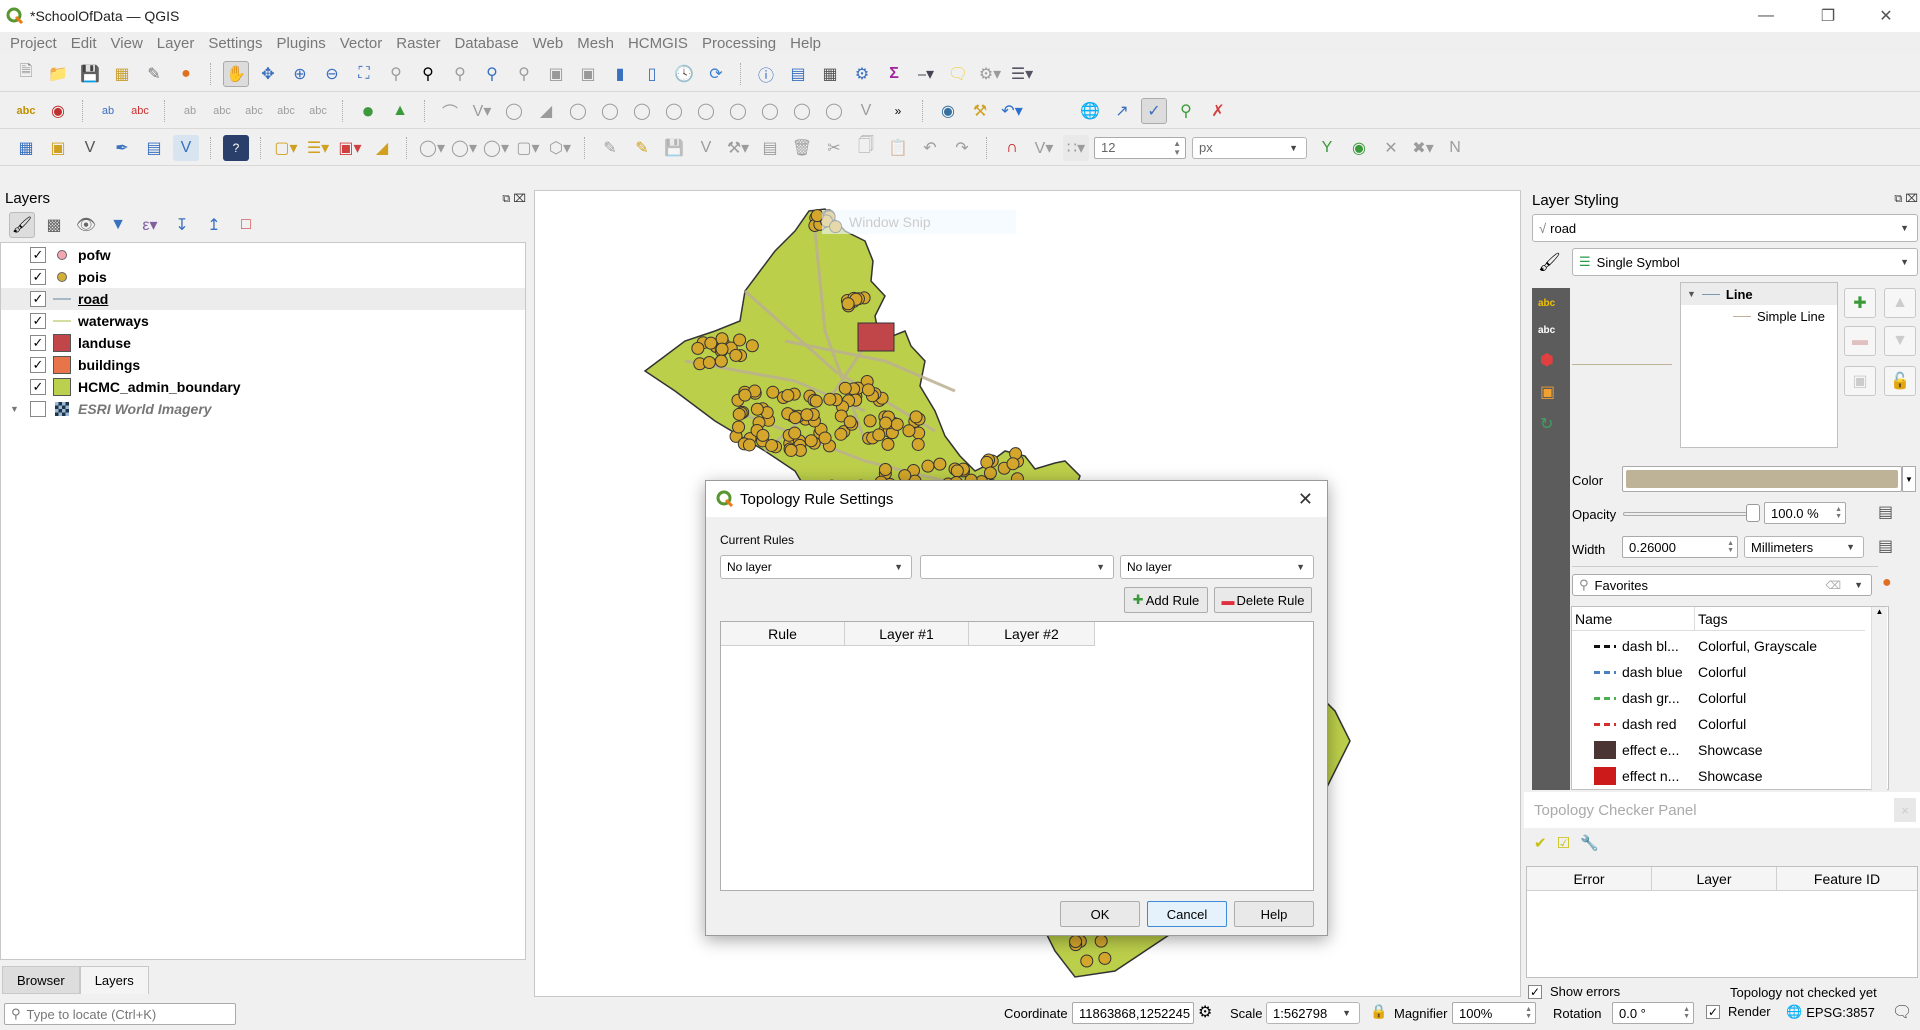  Describe the element at coordinates (254, 111) in the screenshot. I see `move-label-arrow-icon: abc` at that location.